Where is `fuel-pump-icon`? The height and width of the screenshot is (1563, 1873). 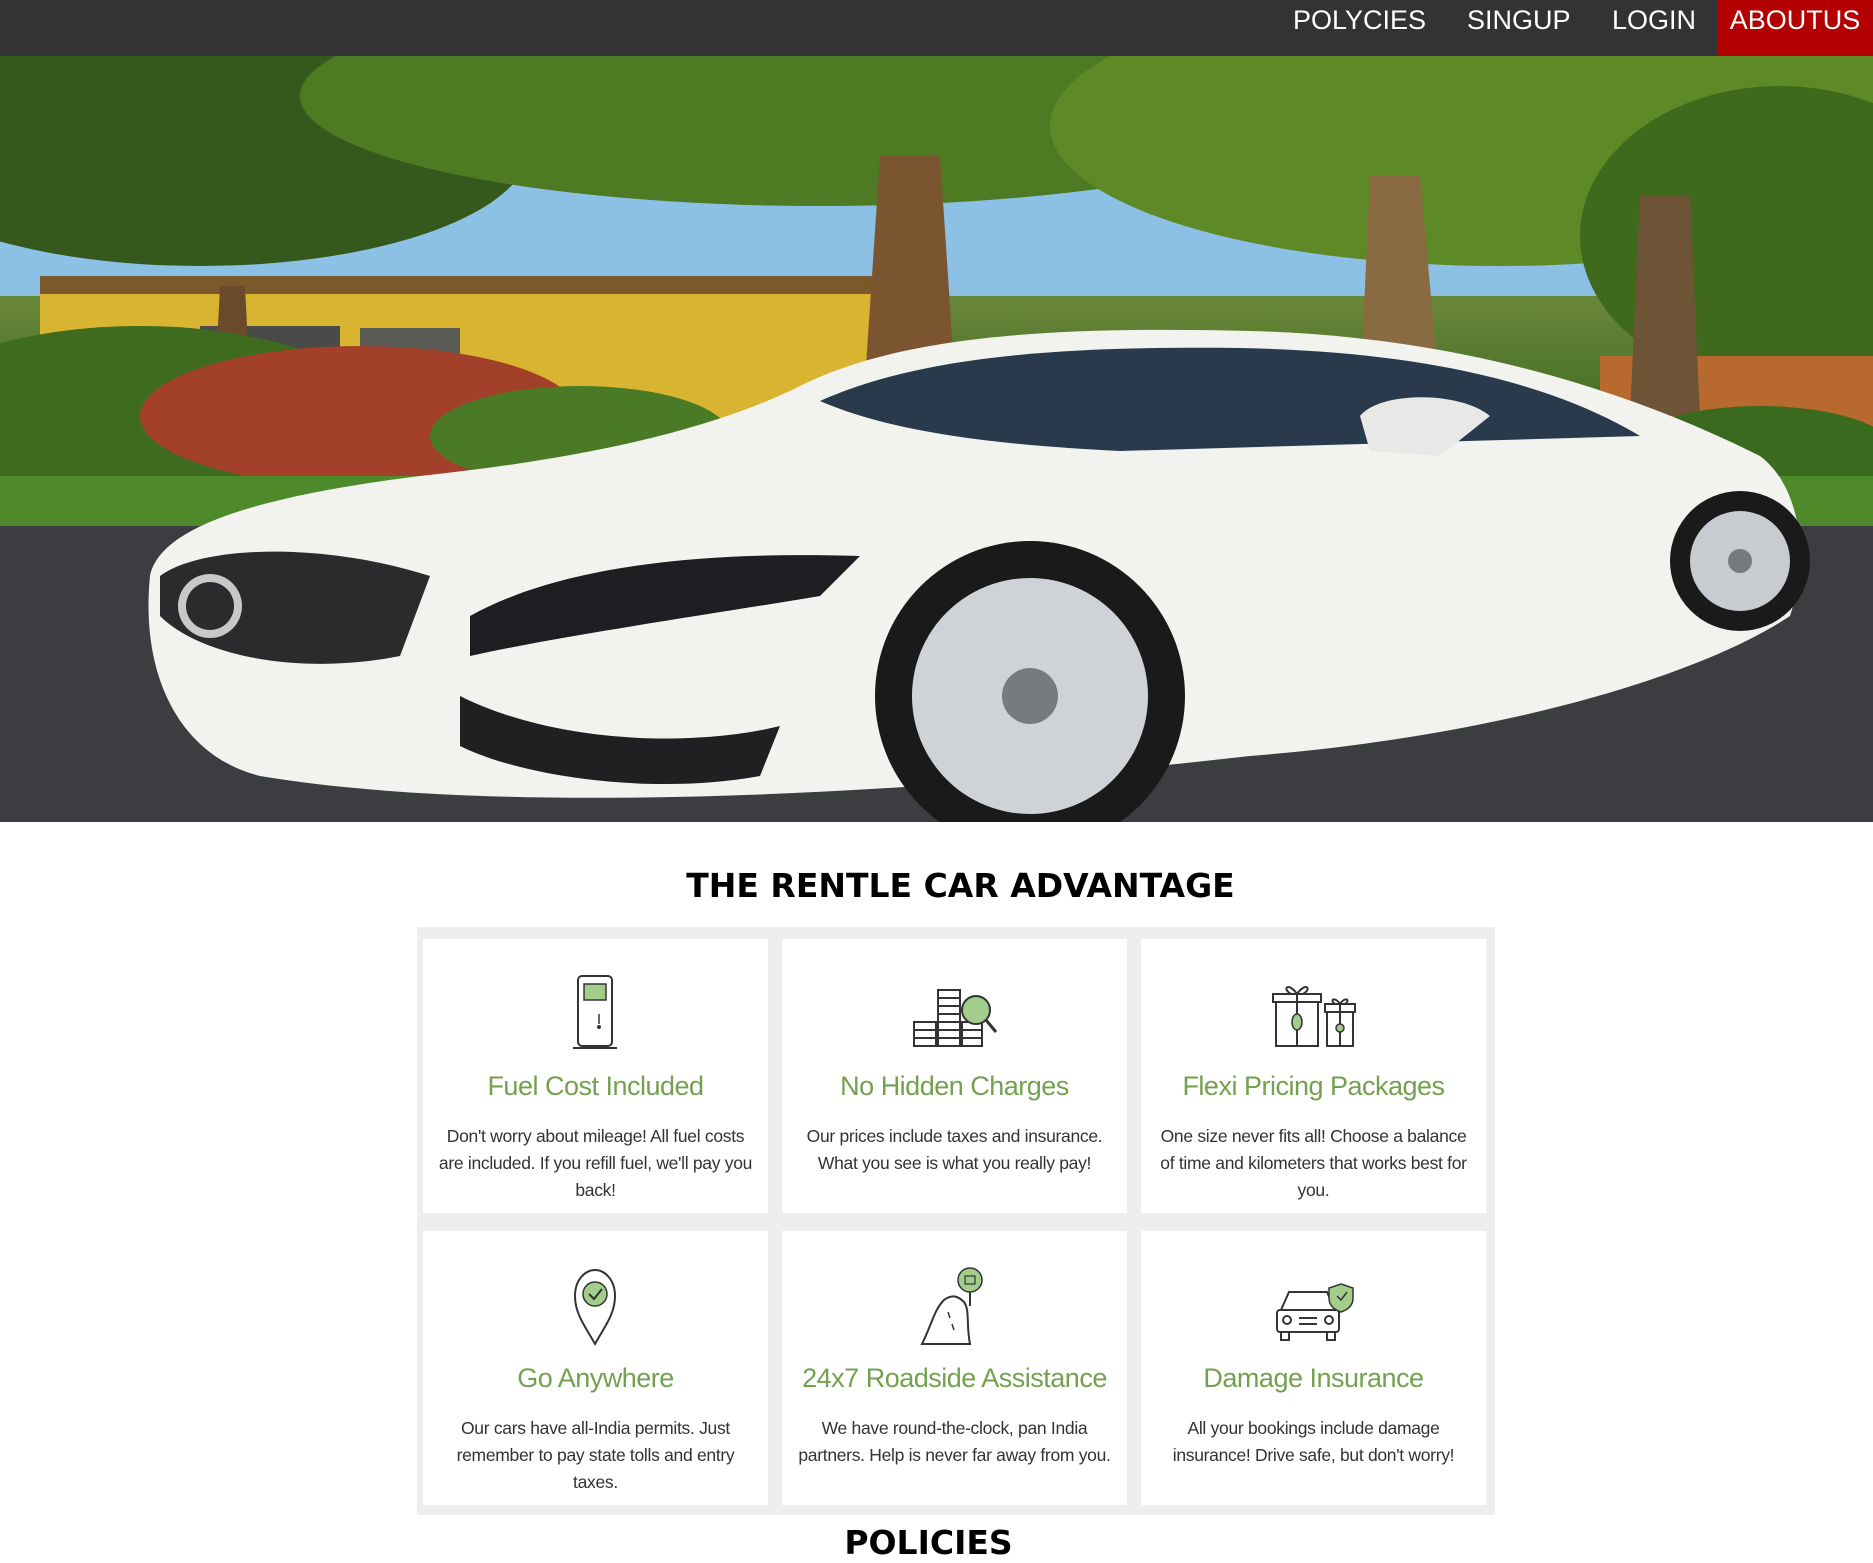
fuel-pump-icon is located at coordinates (595, 1012).